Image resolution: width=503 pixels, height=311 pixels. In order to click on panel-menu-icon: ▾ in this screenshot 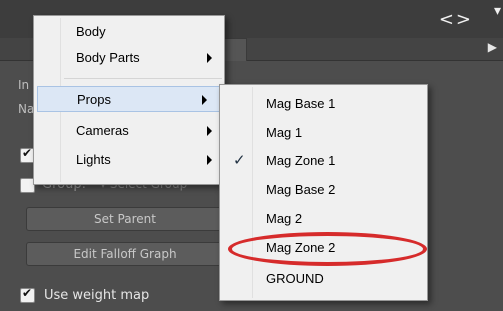, I will do `click(497, 11)`.